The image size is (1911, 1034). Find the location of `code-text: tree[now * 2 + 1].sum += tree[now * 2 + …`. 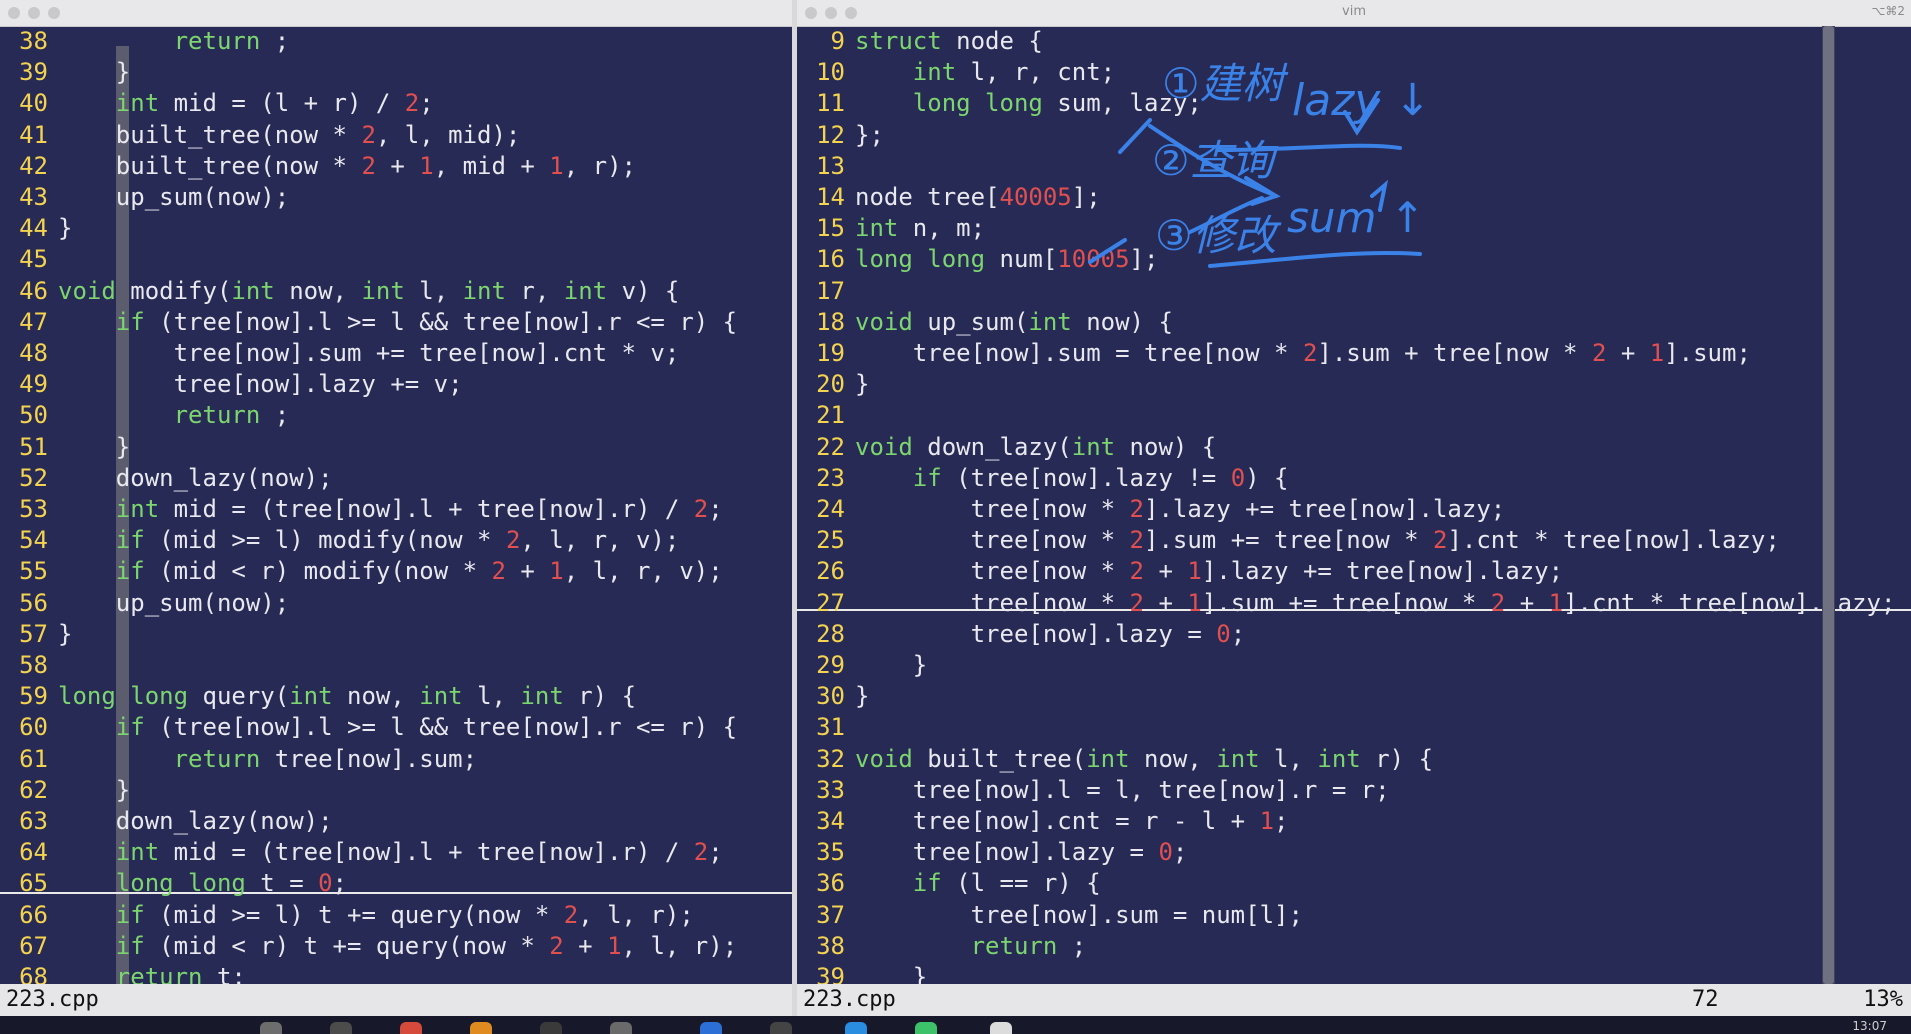

code-text: tree[now * 2 + 1].sum += tree[now * 2 + … is located at coordinates (1375, 603).